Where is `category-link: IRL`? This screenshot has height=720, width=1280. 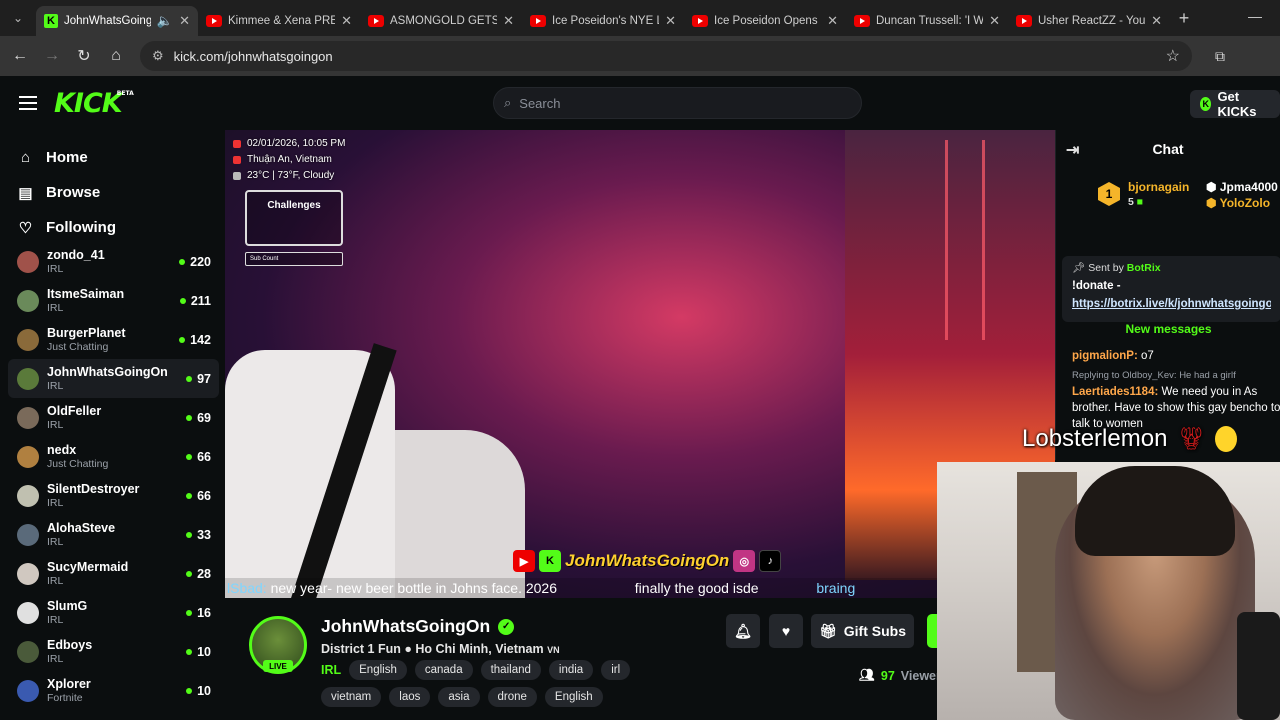 category-link: IRL is located at coordinates (331, 670).